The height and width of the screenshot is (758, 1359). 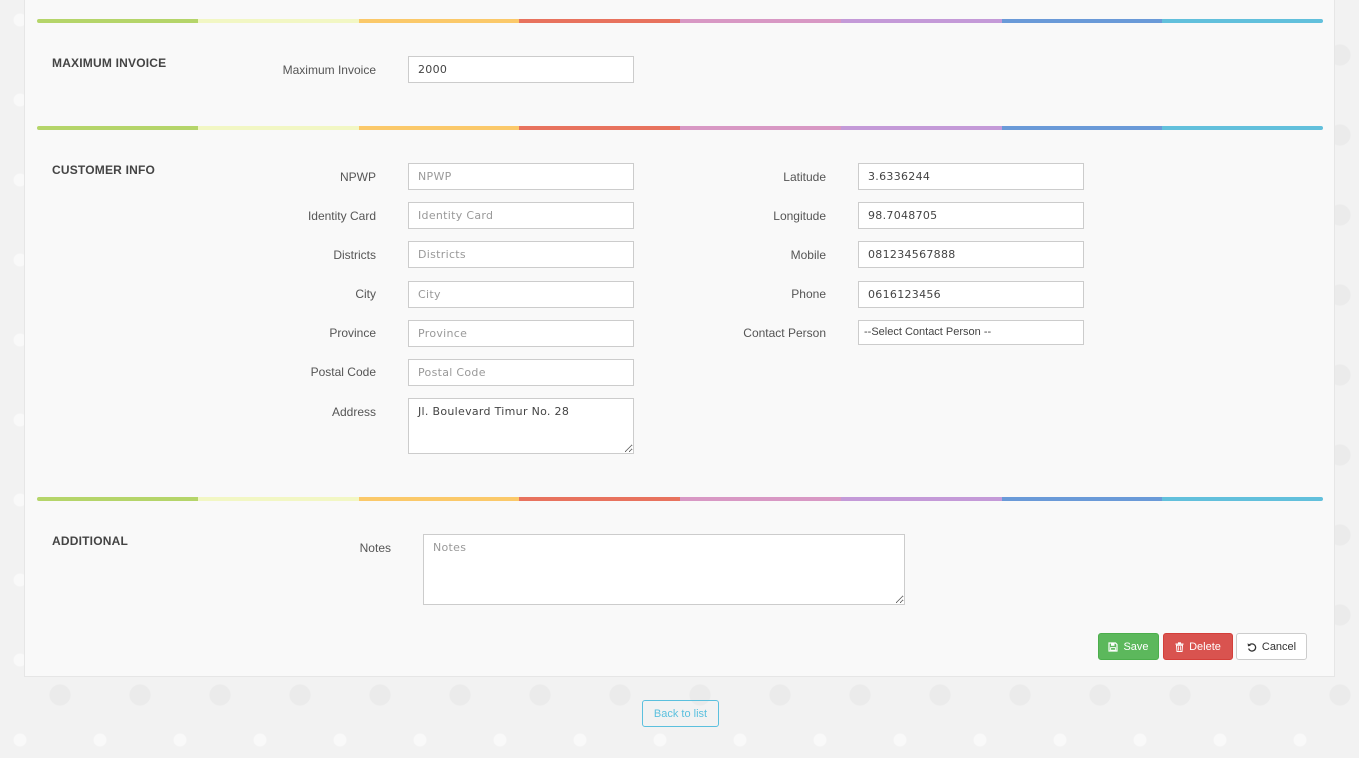 What do you see at coordinates (329, 70) in the screenshot?
I see `maximum-invoice-label: Maximum Invoice` at bounding box center [329, 70].